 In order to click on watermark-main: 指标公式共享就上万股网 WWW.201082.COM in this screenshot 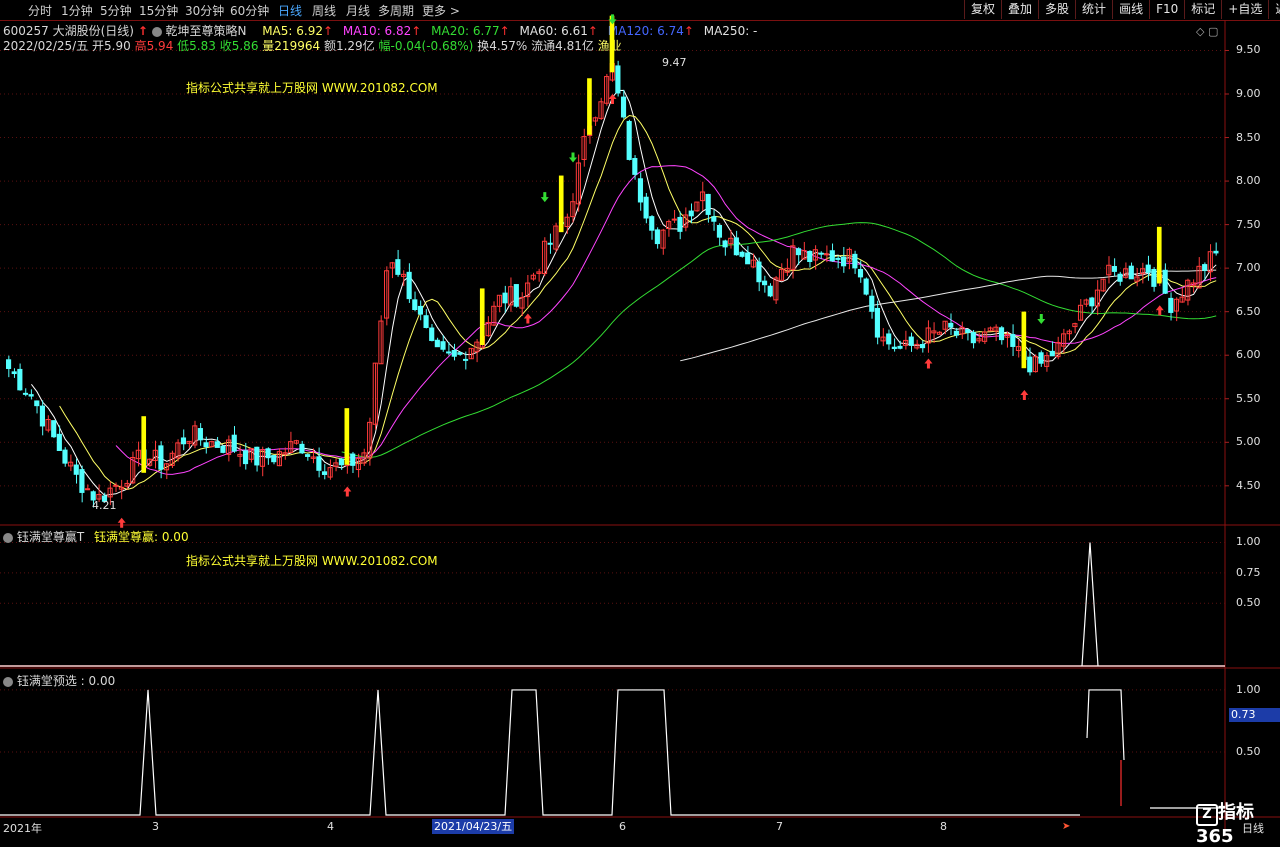, I will do `click(312, 88)`.